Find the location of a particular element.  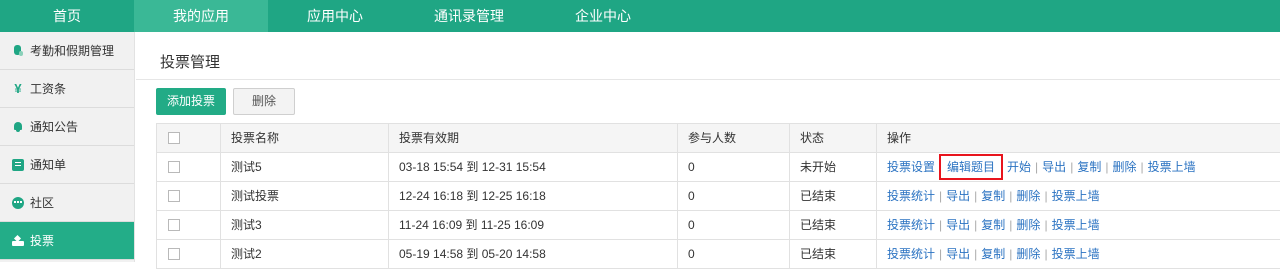

vote-period: 12-24 16:18 到 12-25 16:18 is located at coordinates (533, 196).